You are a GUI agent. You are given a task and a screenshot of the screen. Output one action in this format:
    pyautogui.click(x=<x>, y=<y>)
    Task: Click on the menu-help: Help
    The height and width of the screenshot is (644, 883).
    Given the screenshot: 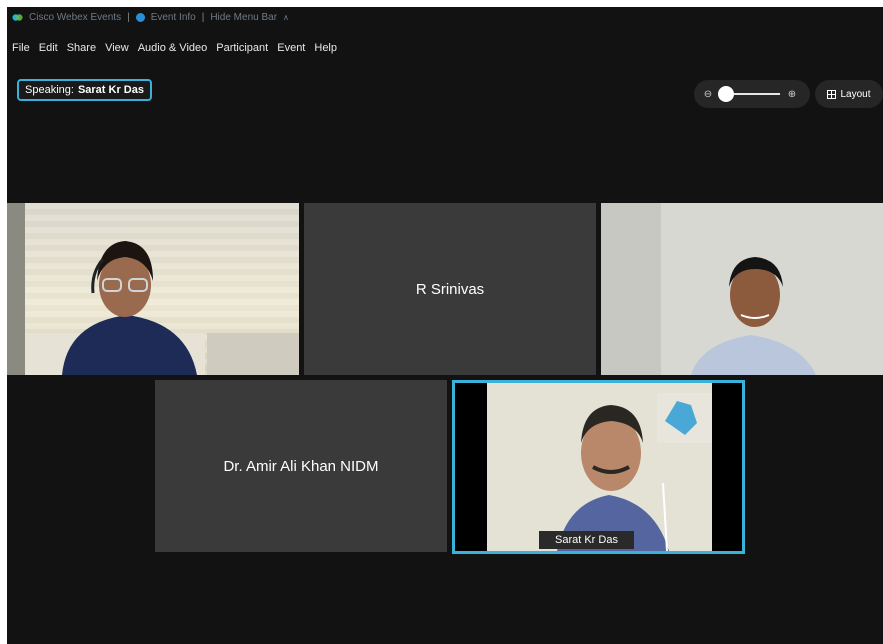 What is the action you would take?
    pyautogui.click(x=325, y=48)
    